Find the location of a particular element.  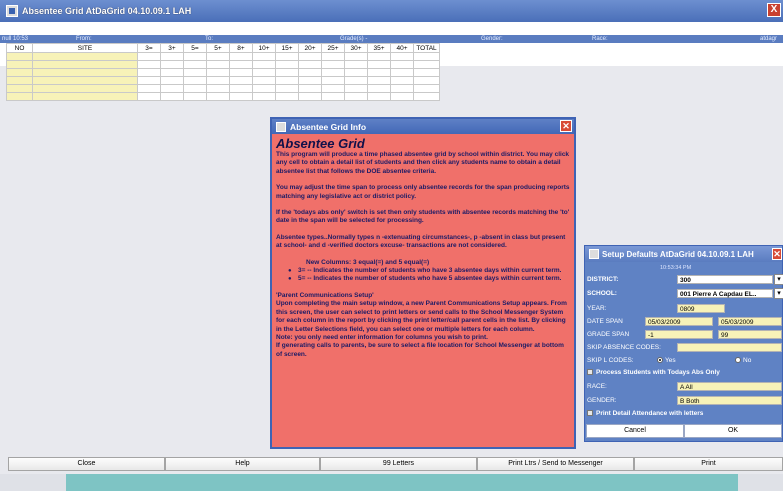

print-letters-messenger-button: Print Ltrs / Send to Messenger is located at coordinates (555, 464).